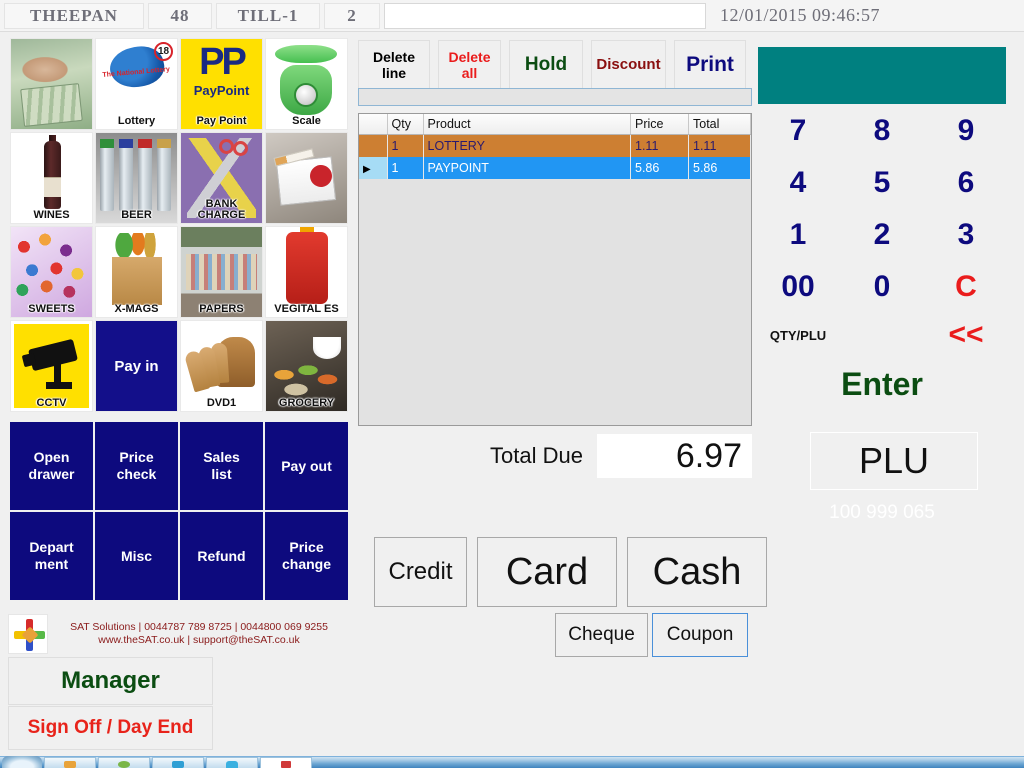 The image size is (1024, 768). I want to click on delete-line-button: Delete line, so click(394, 65).